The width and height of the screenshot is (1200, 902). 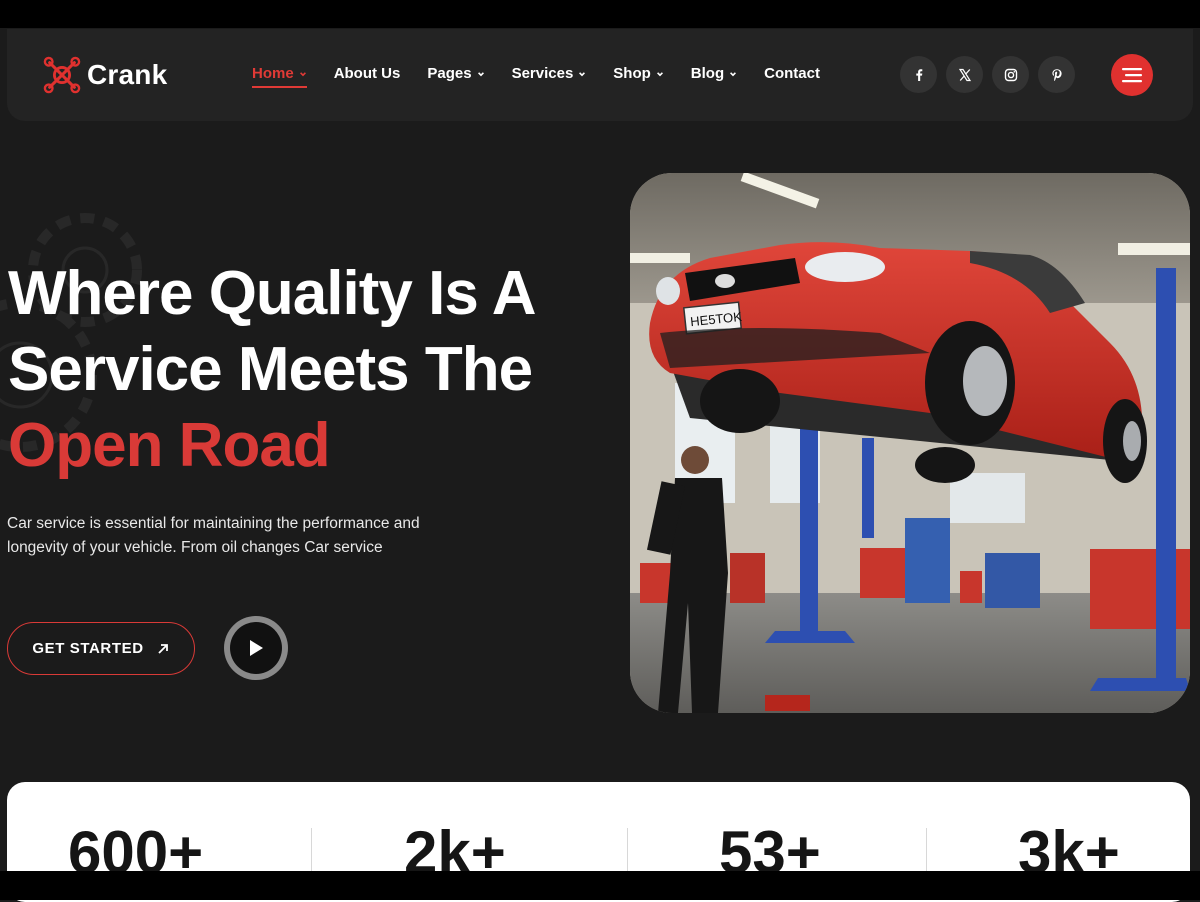 I want to click on nav-label: Pages, so click(x=449, y=73).